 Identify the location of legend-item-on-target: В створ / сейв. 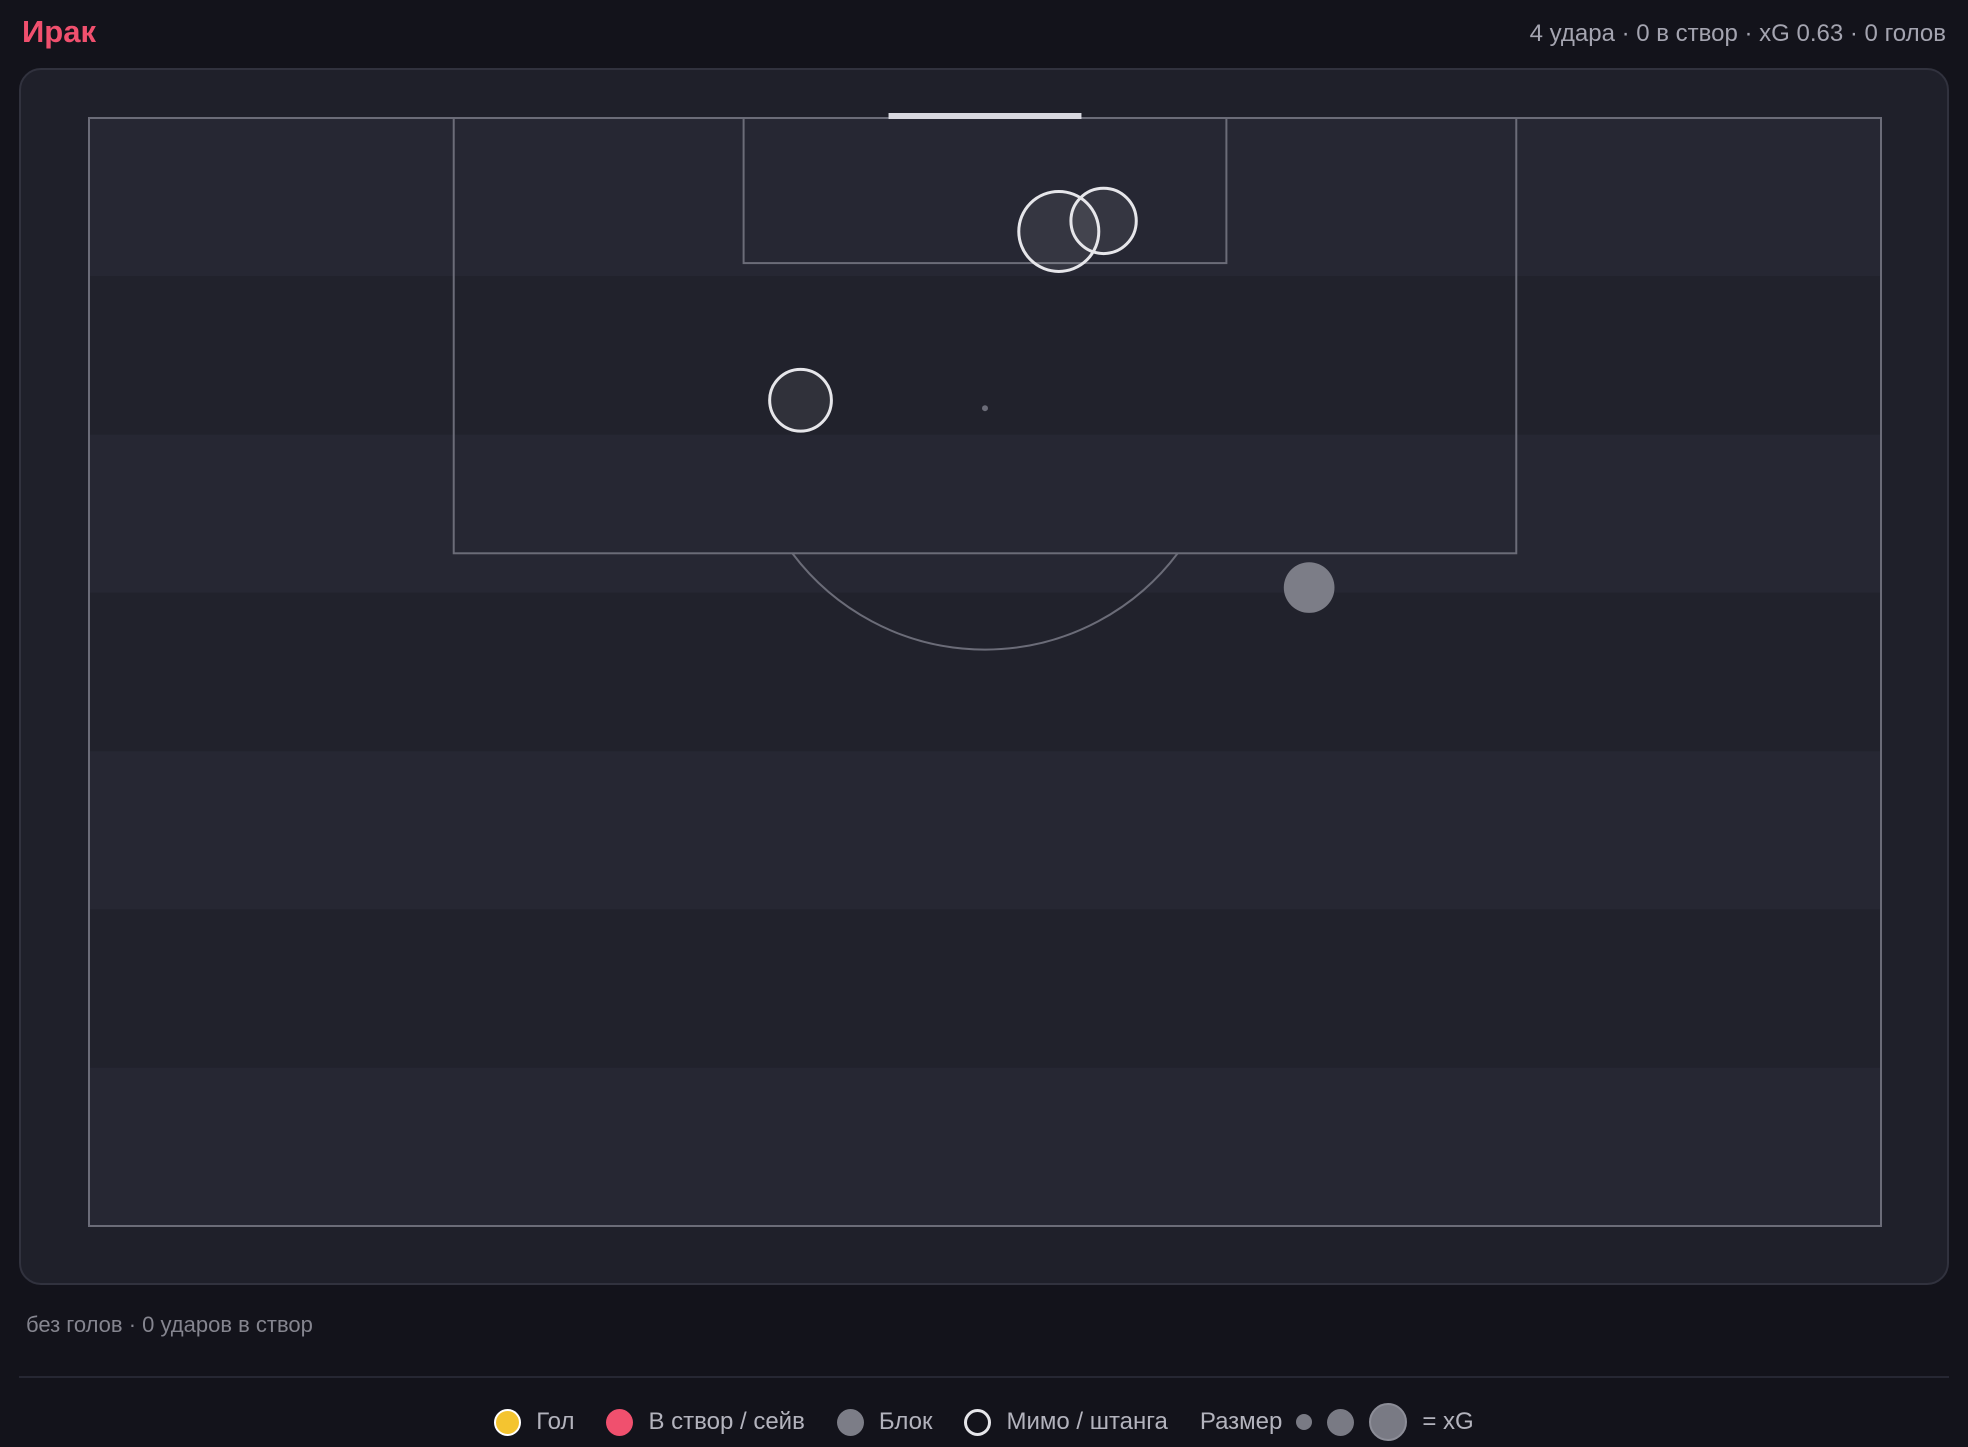
(705, 1422).